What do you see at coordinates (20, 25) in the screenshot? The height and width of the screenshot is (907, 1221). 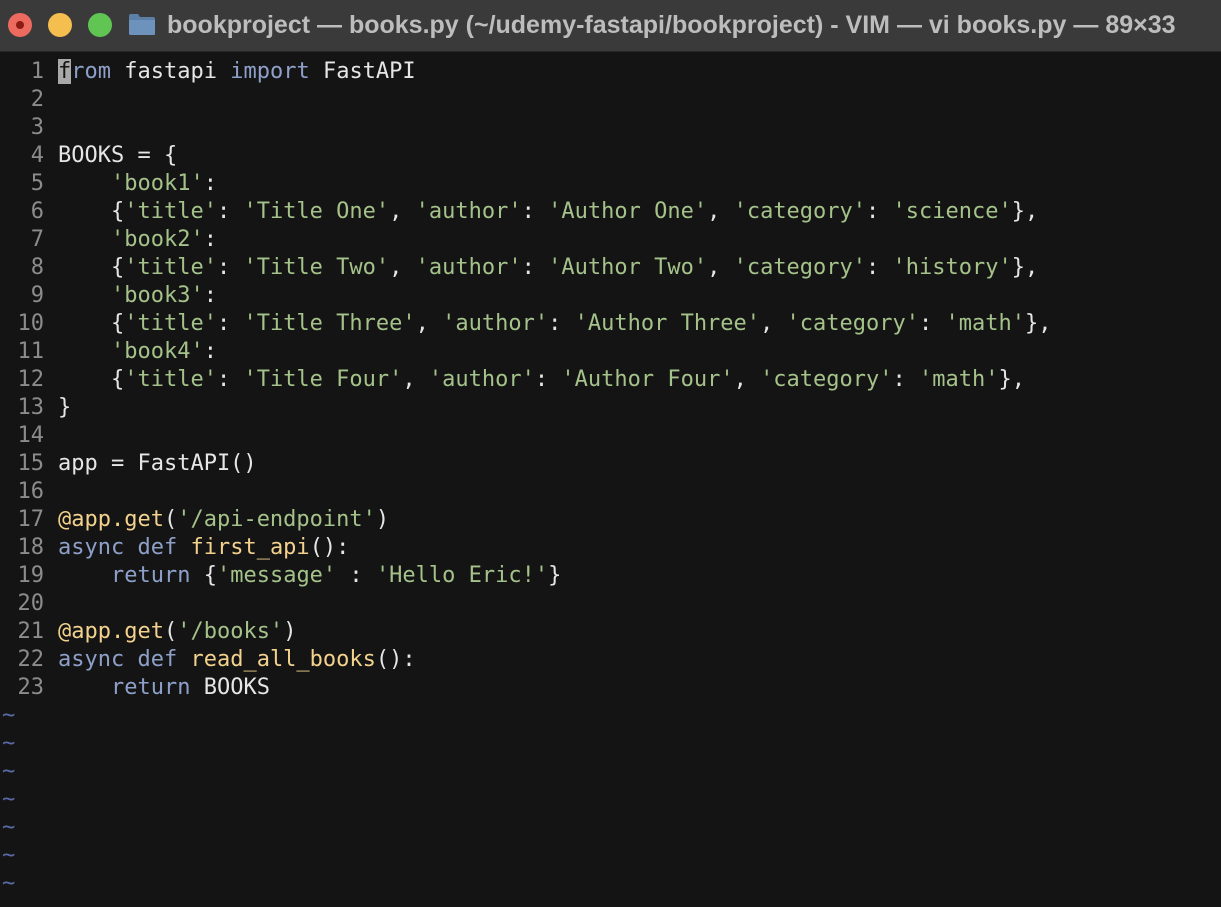 I see `close-traffic-light-icon` at bounding box center [20, 25].